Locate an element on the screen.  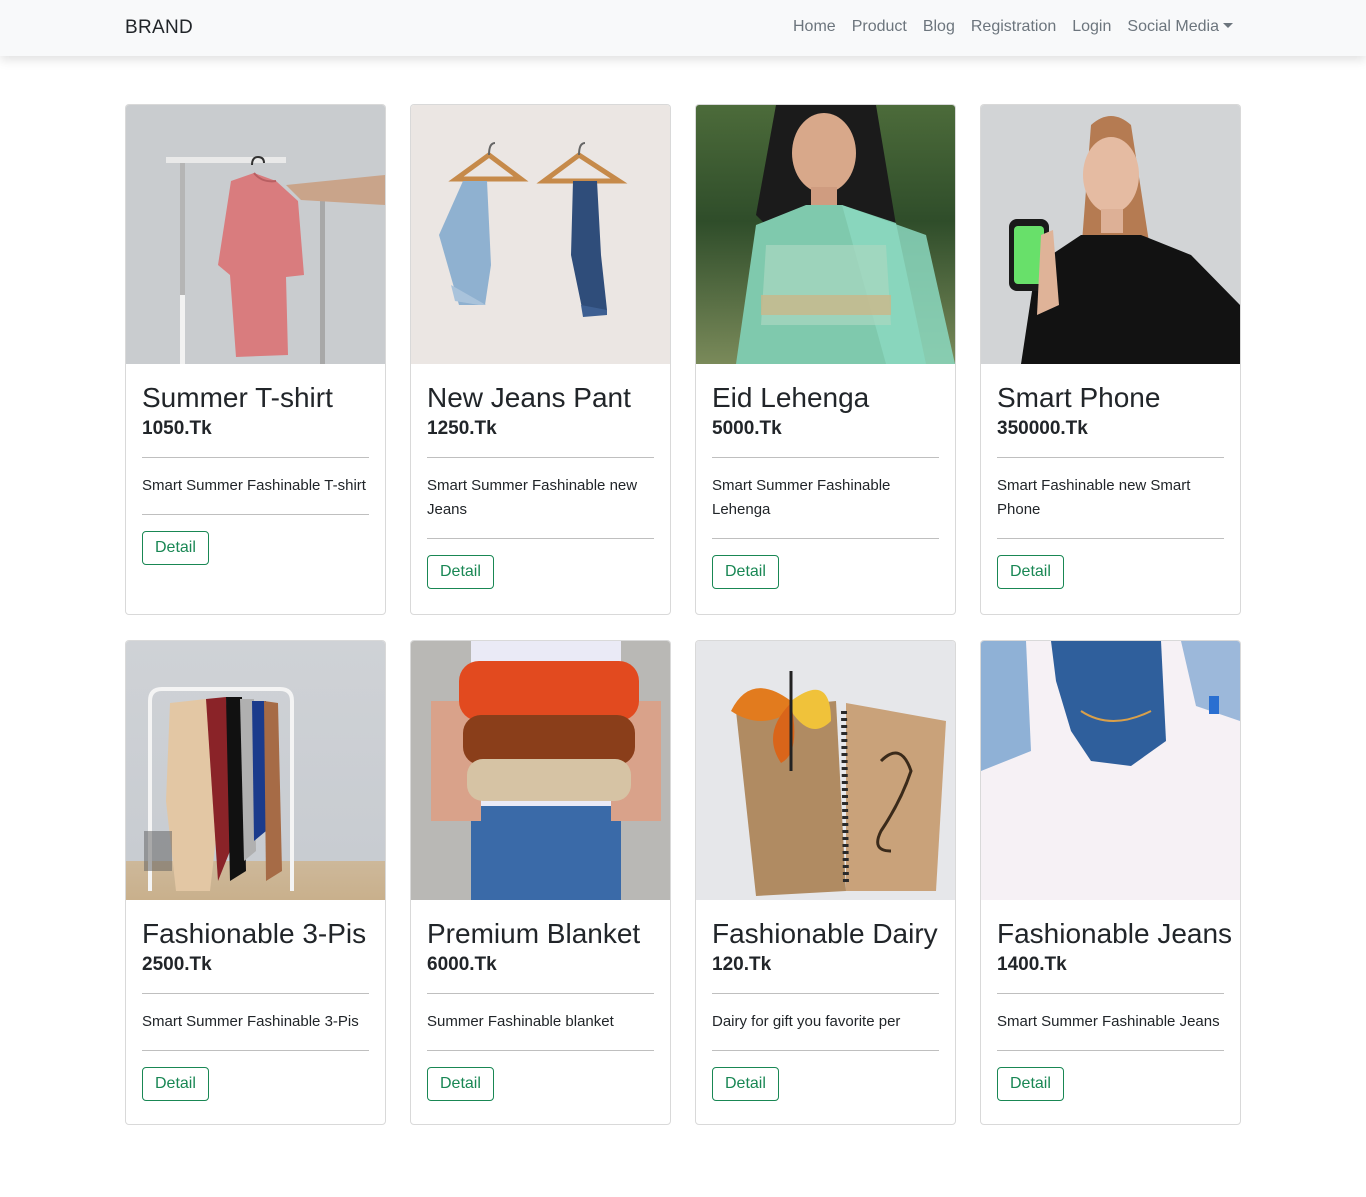
product-price: 1250.Tk is located at coordinates (462, 428).